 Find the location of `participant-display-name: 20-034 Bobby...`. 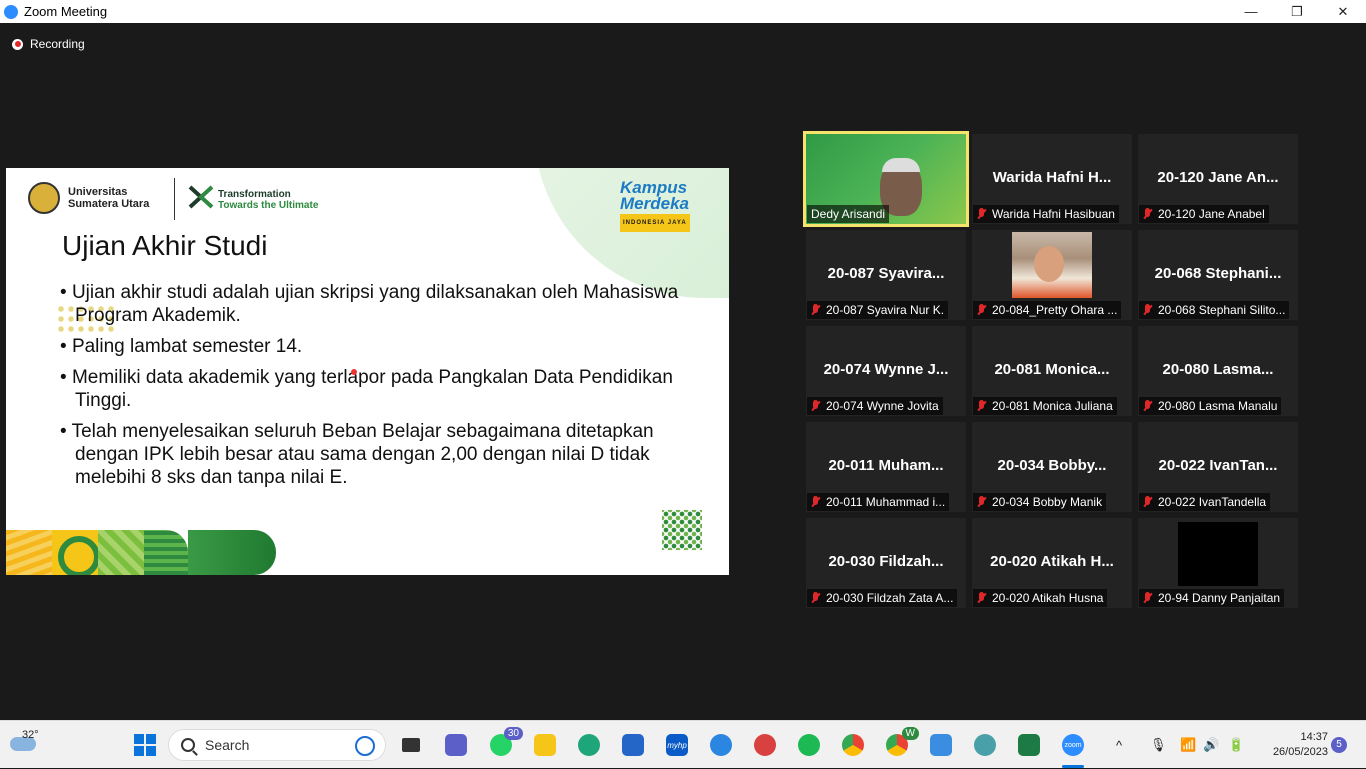

participant-display-name: 20-034 Bobby... is located at coordinates (1052, 465).